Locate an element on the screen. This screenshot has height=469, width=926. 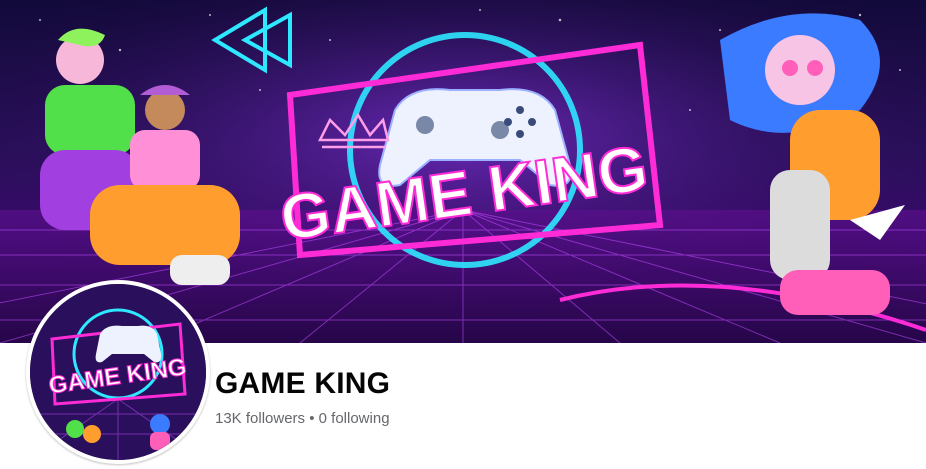
following-link: 0 following is located at coordinates (354, 418).